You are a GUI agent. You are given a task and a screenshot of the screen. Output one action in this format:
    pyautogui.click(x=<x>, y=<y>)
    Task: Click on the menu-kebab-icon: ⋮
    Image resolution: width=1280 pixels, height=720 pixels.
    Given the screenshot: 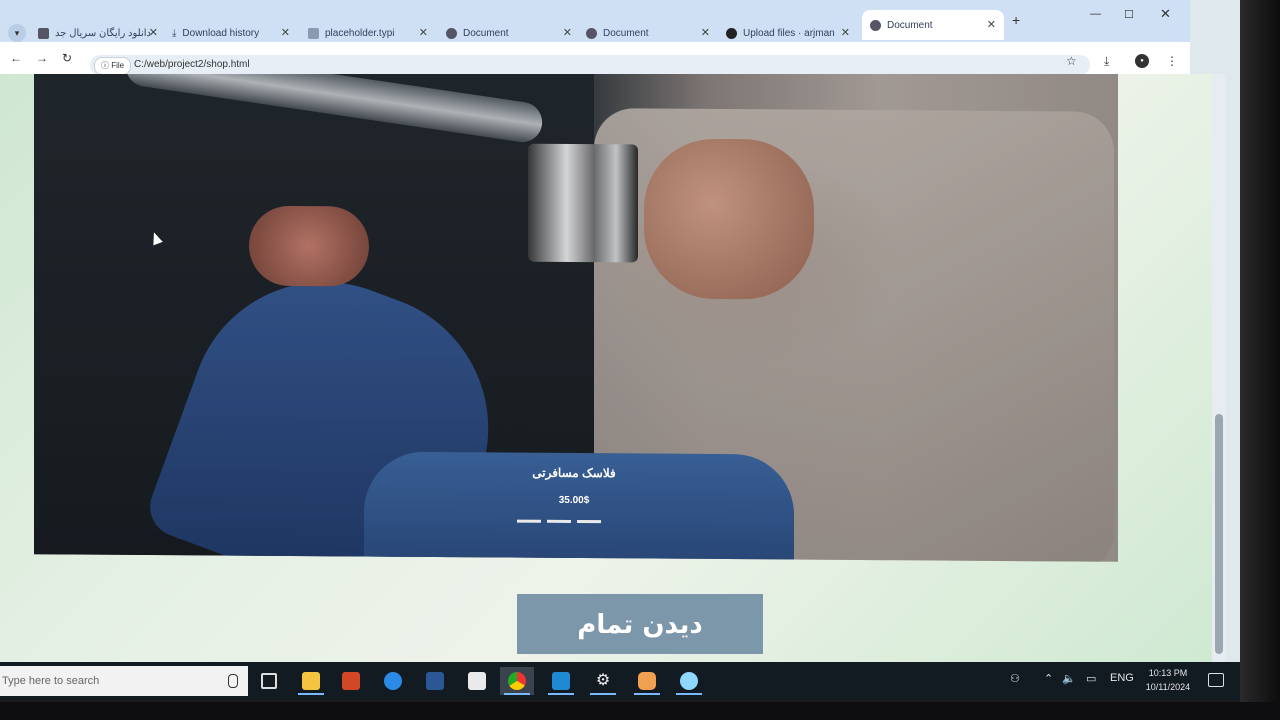 What is the action you would take?
    pyautogui.click(x=1172, y=61)
    